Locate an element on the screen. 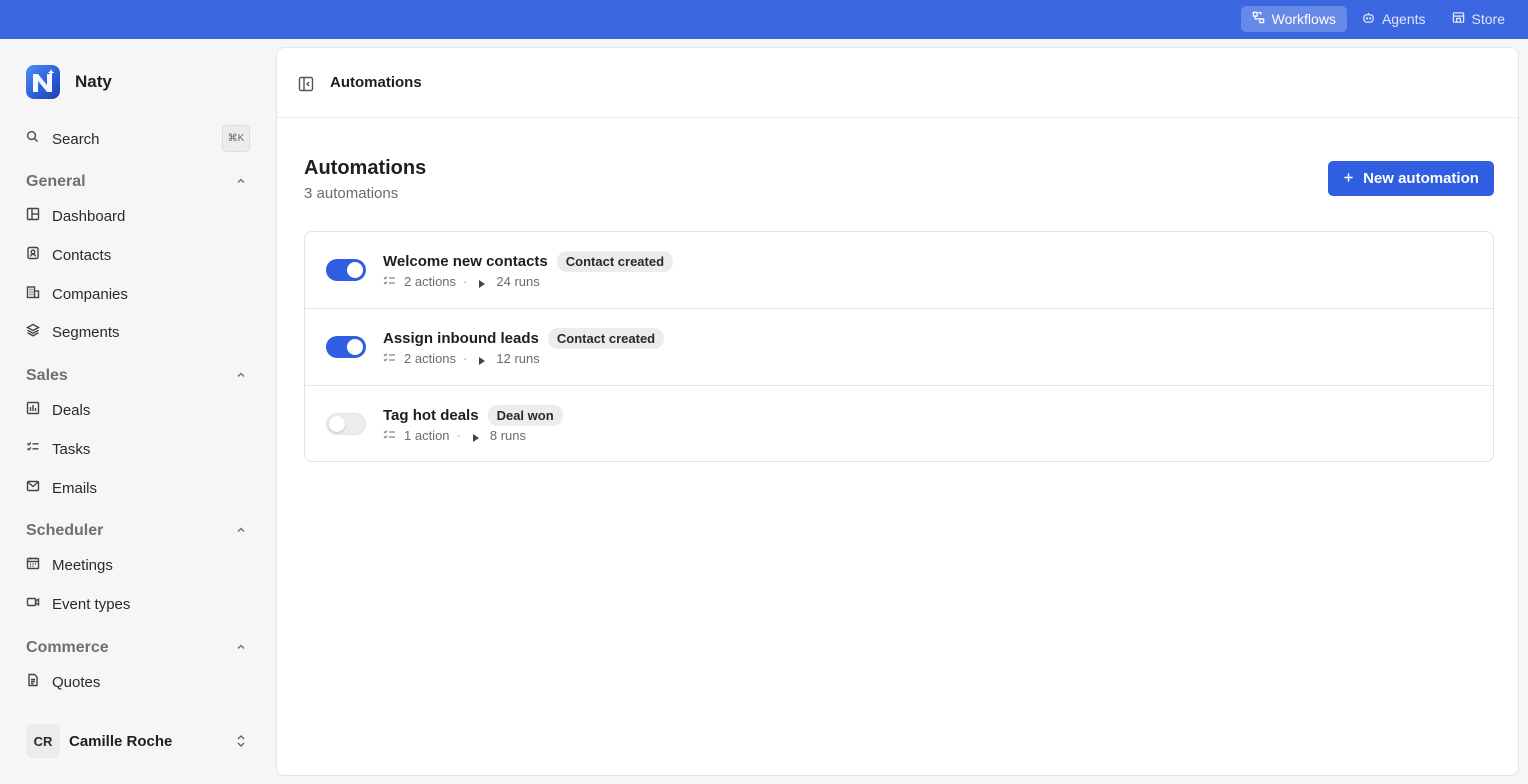 This screenshot has height=784, width=1528. contacts-icon is located at coordinates (33, 255).